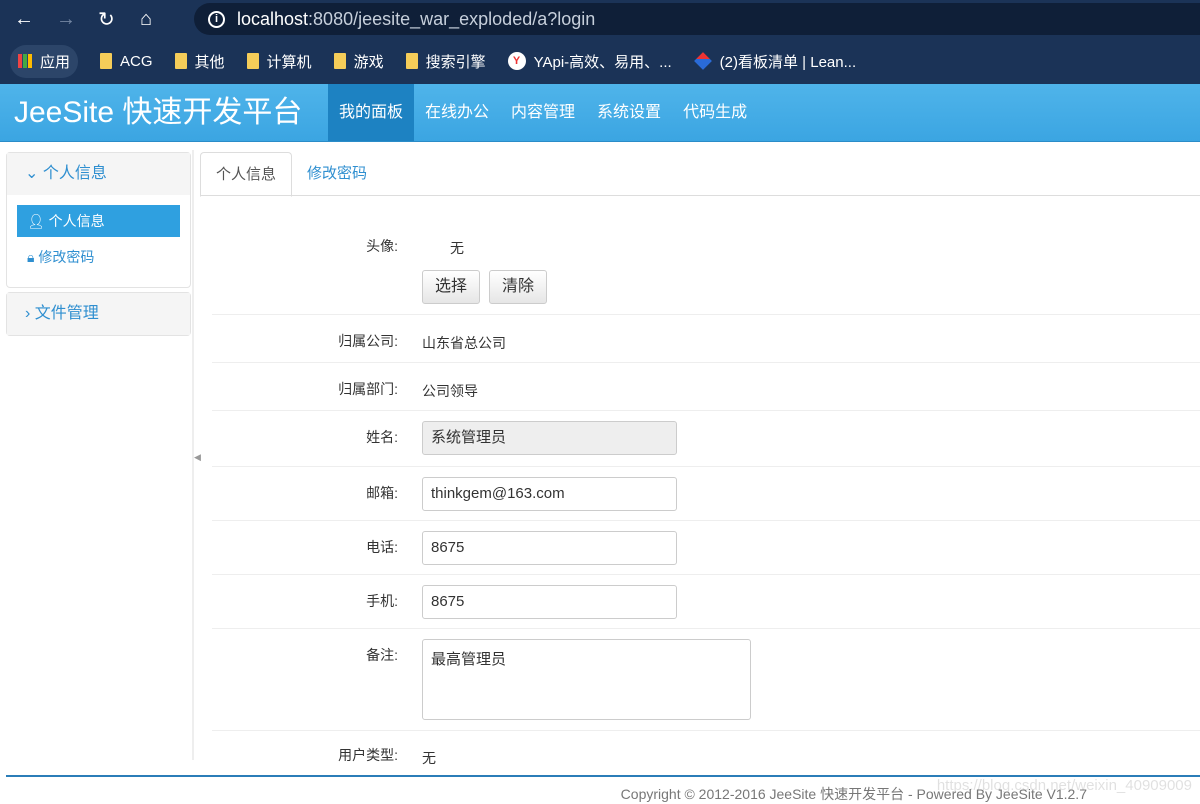 The height and width of the screenshot is (804, 1200). I want to click on brand-title: JeeSite 快速开发平台, so click(164, 112).